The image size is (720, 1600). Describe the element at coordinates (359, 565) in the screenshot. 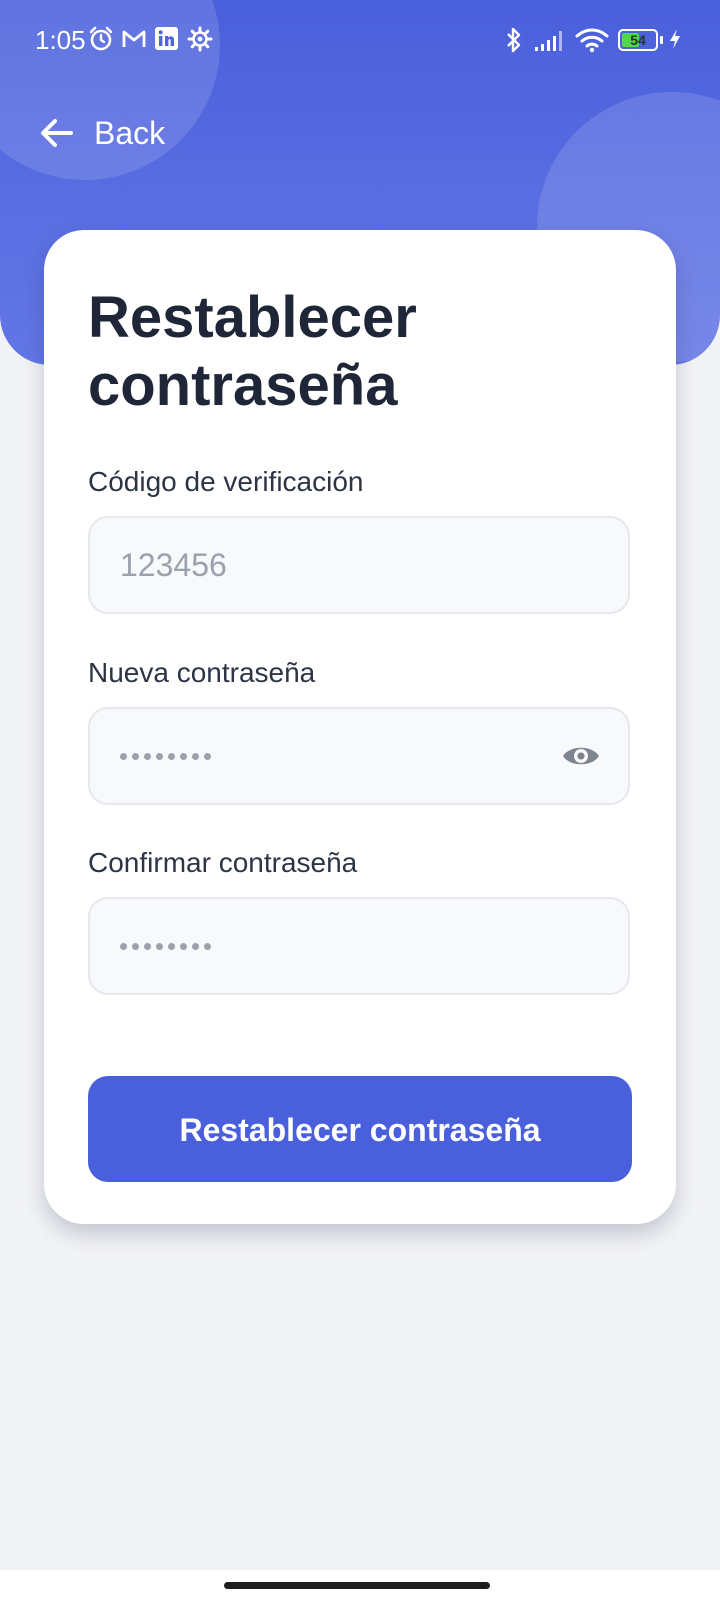

I see `verification-code-input: 123456` at that location.